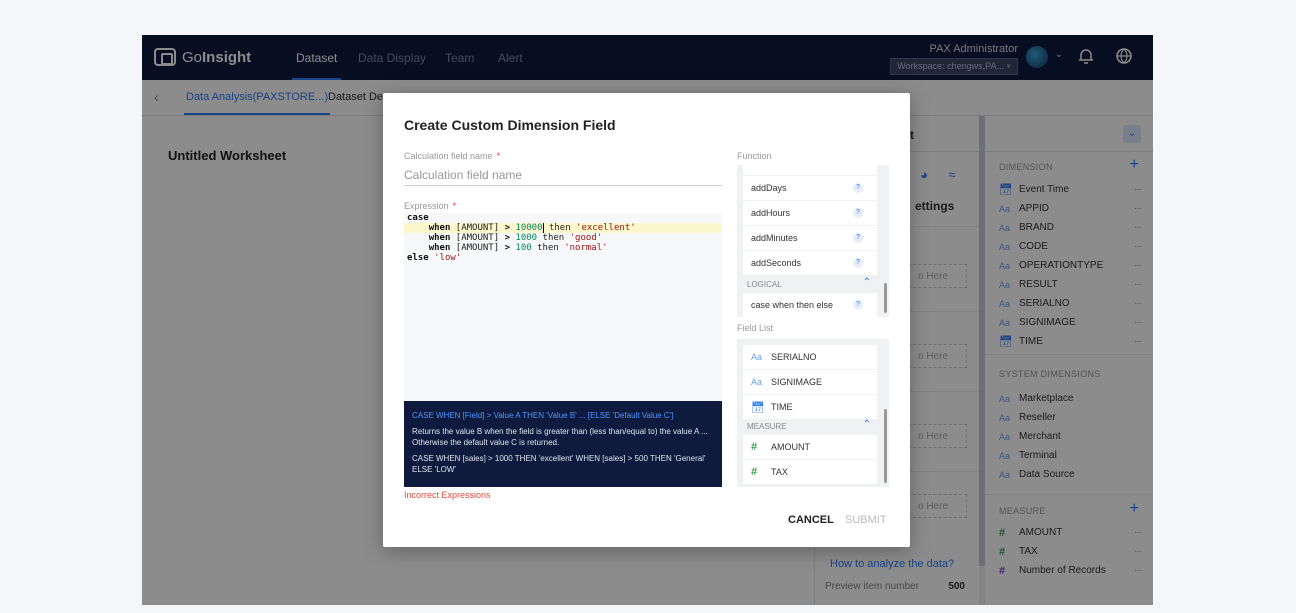 The image size is (1296, 613). I want to click on function-item-addminutes: addMinutes?, so click(810, 238).